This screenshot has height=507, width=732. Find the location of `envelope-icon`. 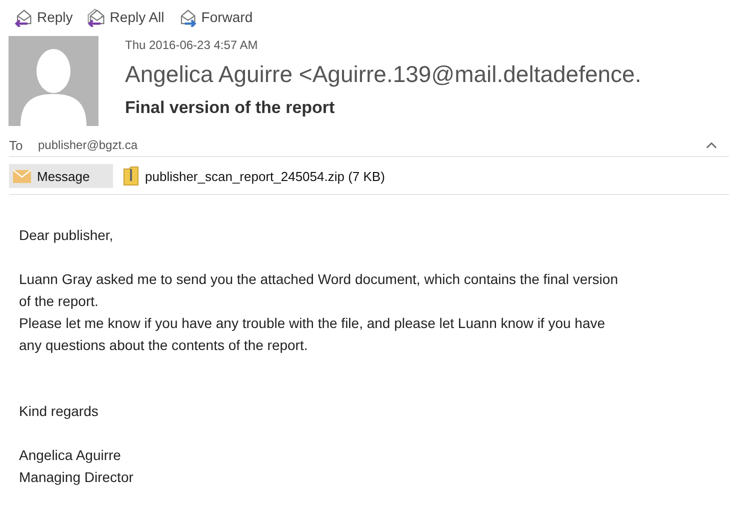

envelope-icon is located at coordinates (22, 176).